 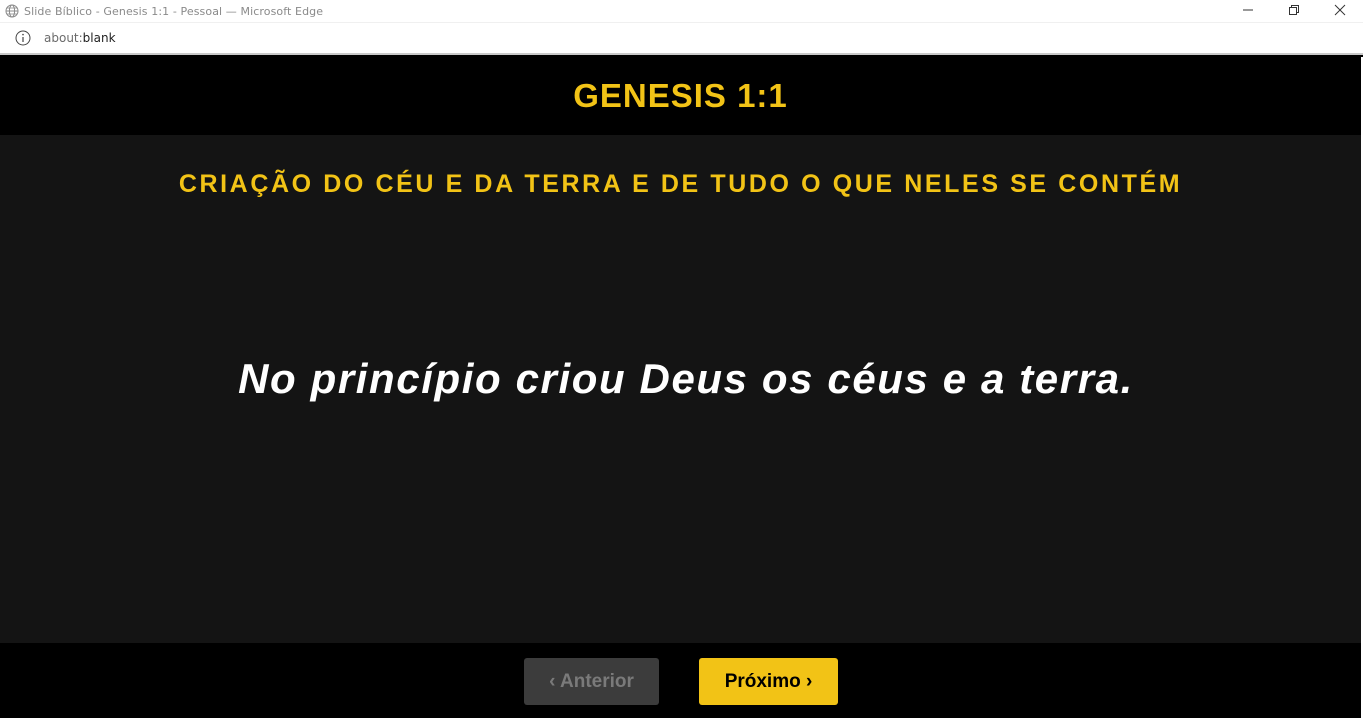 I want to click on previous-button: ‹ Anterior, so click(x=591, y=681).